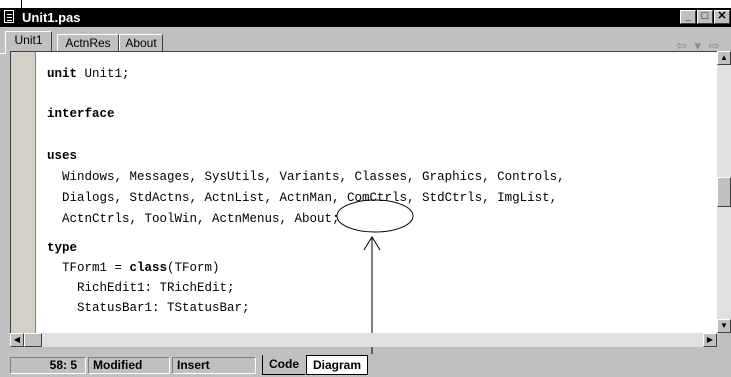 This screenshot has width=731, height=377. I want to click on scroll-right-icon: ▶, so click(710, 340).